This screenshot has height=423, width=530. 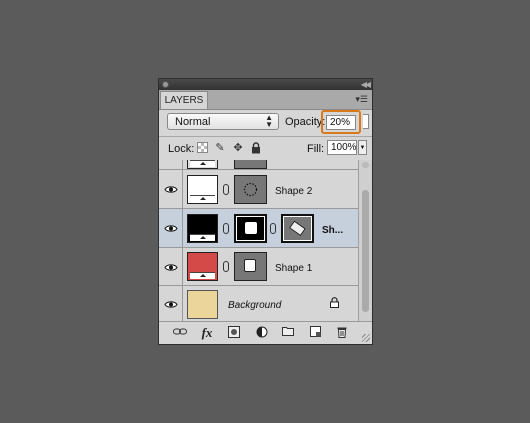 What do you see at coordinates (316, 149) in the screenshot?
I see `fill-label: Fill:` at bounding box center [316, 149].